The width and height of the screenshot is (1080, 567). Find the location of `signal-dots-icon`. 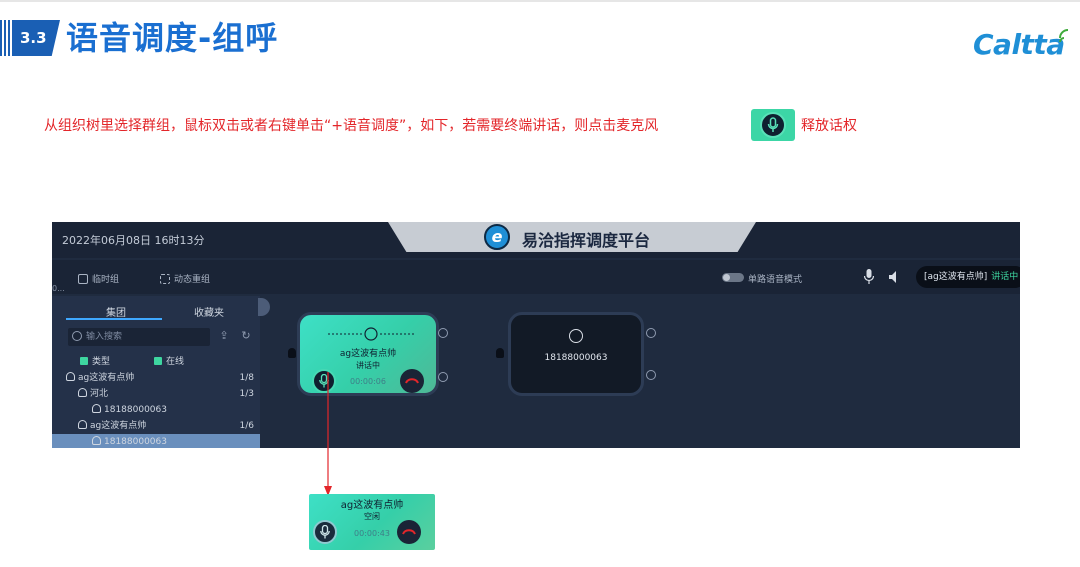

signal-dots-icon is located at coordinates (371, 334).